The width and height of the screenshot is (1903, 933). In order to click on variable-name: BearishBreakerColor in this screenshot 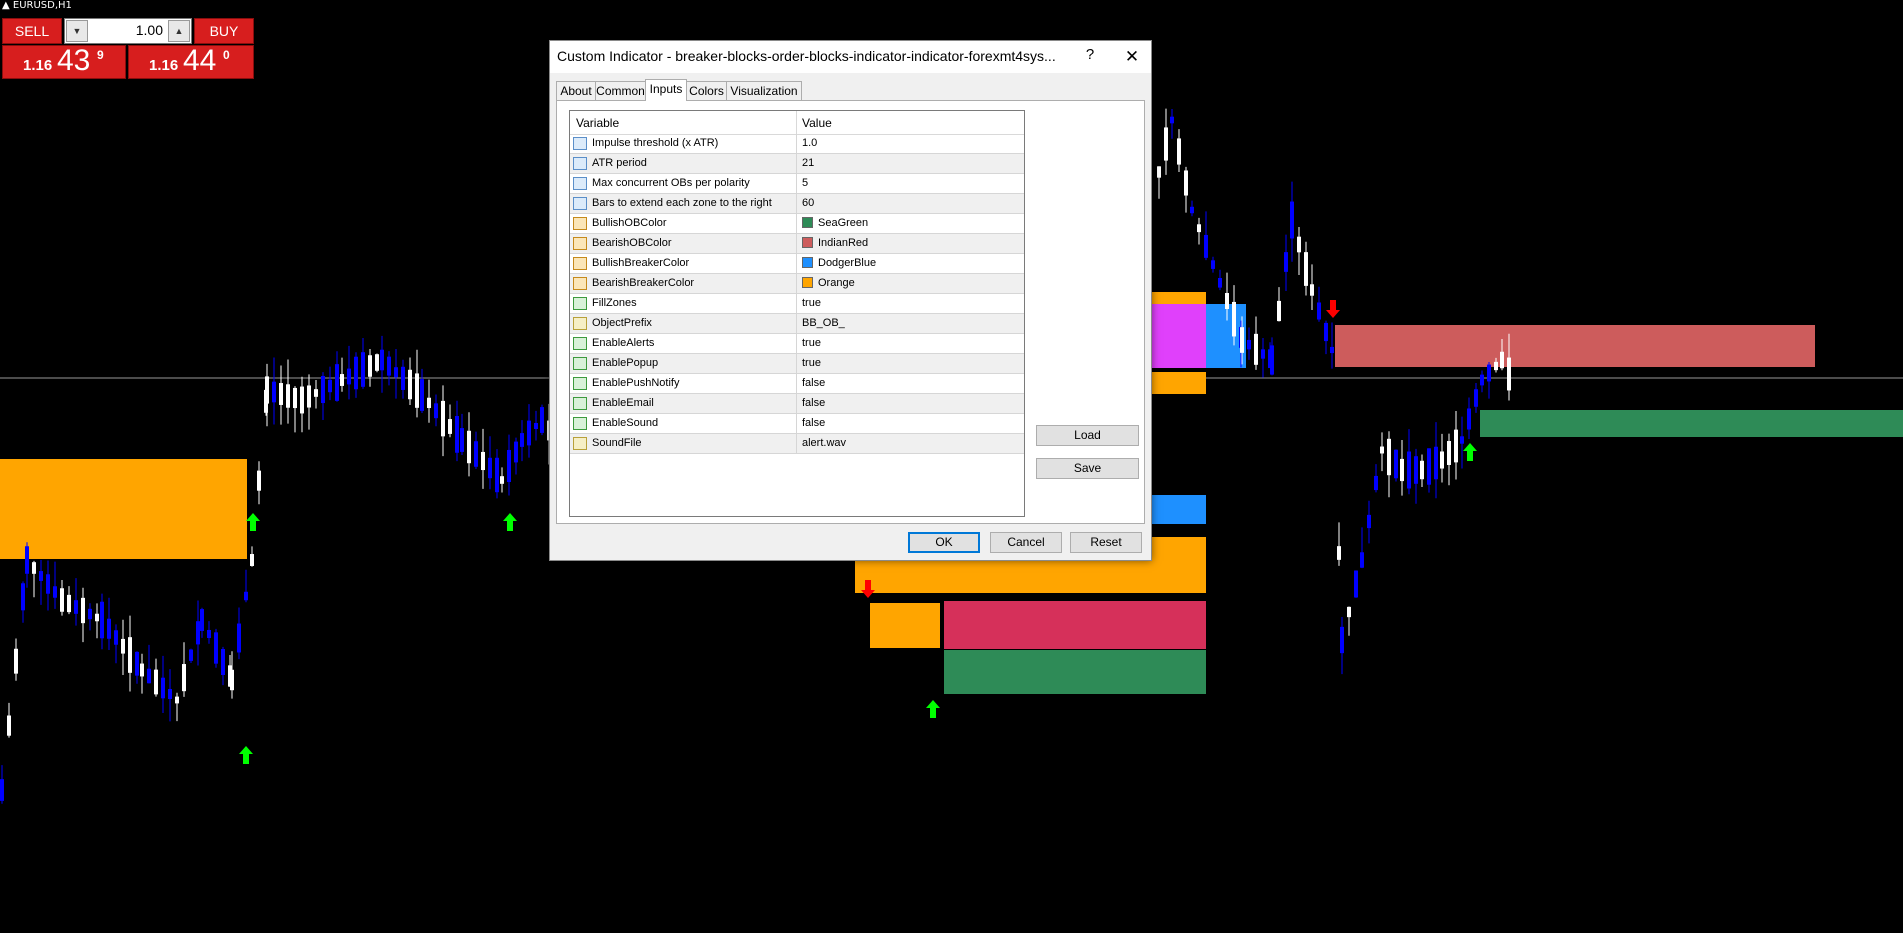, I will do `click(643, 283)`.